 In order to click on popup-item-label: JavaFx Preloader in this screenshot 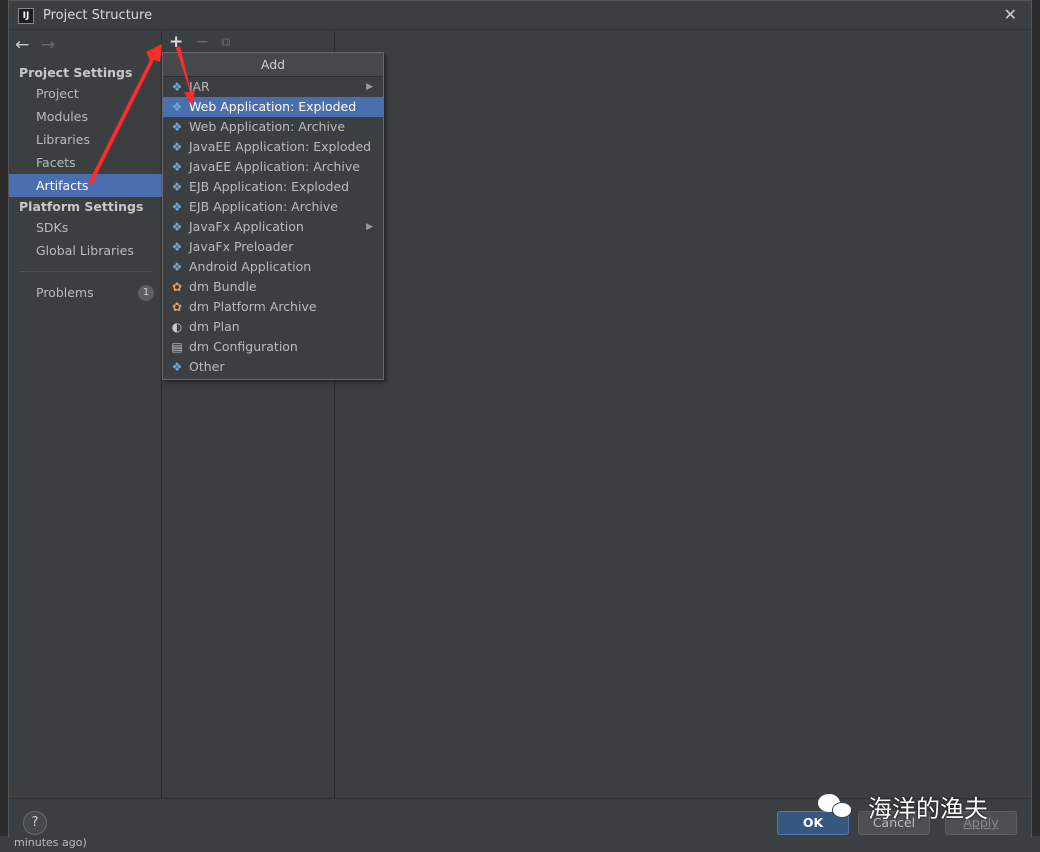, I will do `click(241, 246)`.